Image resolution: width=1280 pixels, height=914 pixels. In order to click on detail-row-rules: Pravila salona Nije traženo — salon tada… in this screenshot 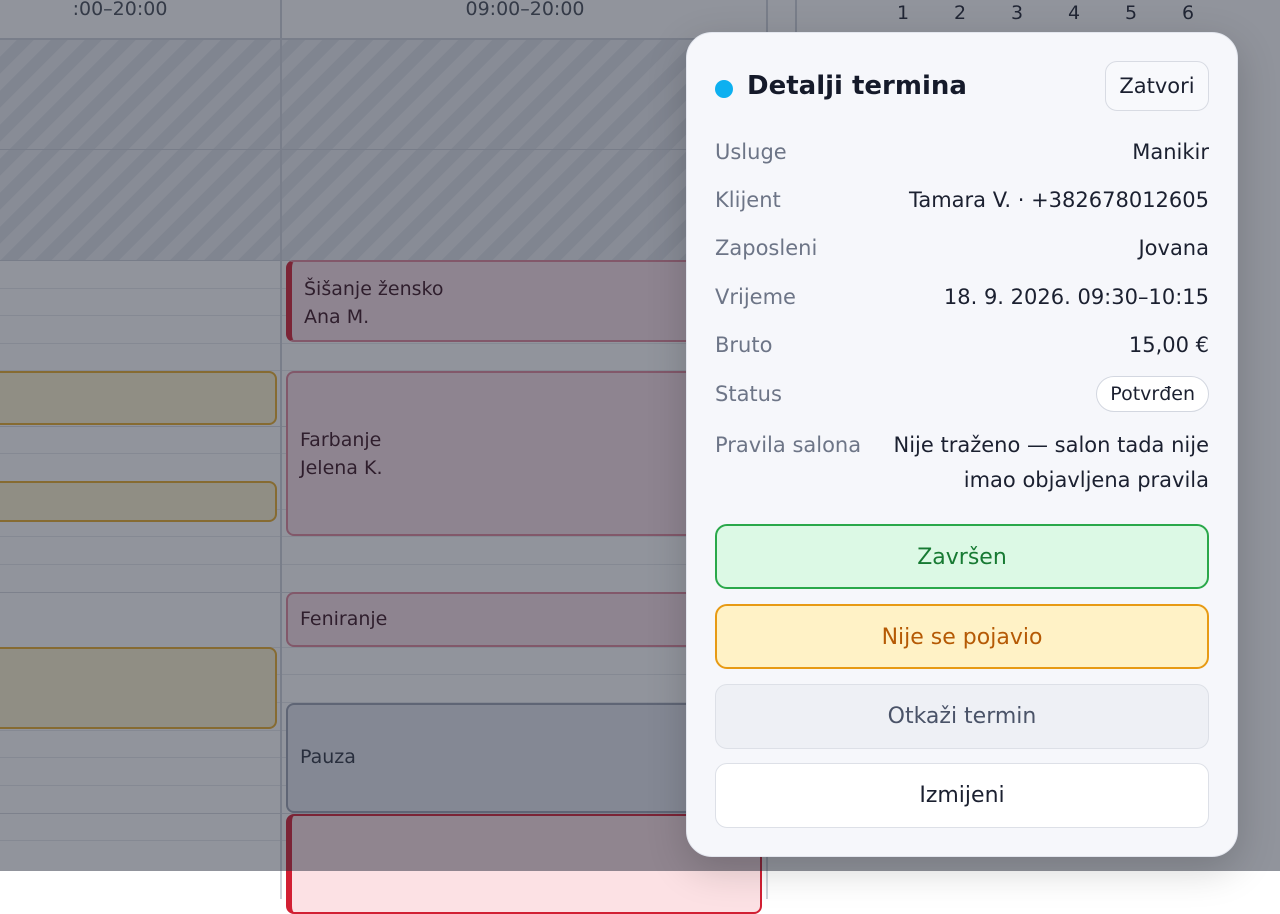, I will do `click(962, 464)`.